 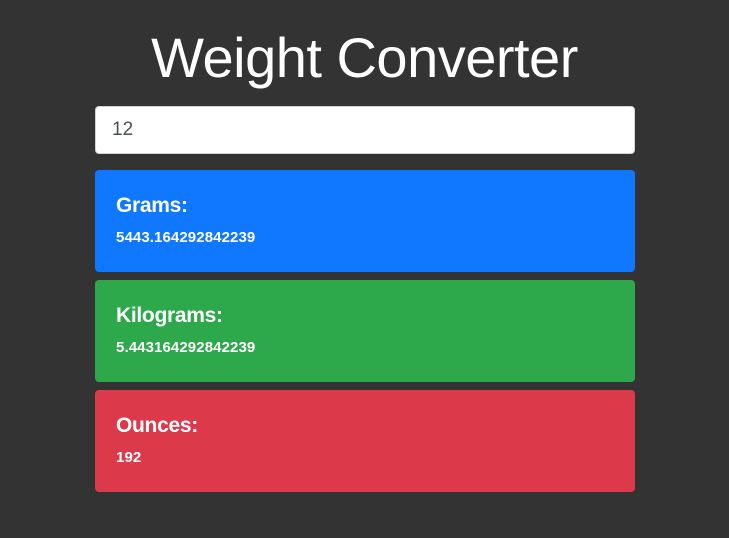 What do you see at coordinates (157, 425) in the screenshot?
I see `ounces-label: Ounces:` at bounding box center [157, 425].